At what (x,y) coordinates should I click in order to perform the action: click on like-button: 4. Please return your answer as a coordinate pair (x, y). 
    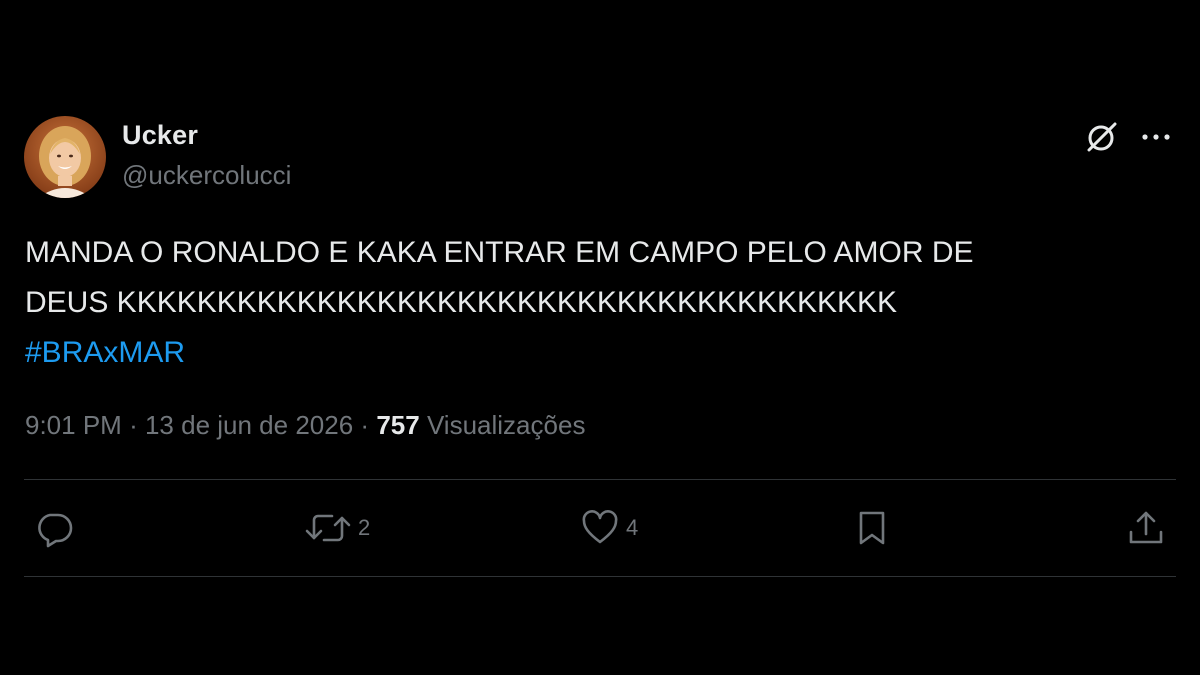
    Looking at the image, I should click on (609, 528).